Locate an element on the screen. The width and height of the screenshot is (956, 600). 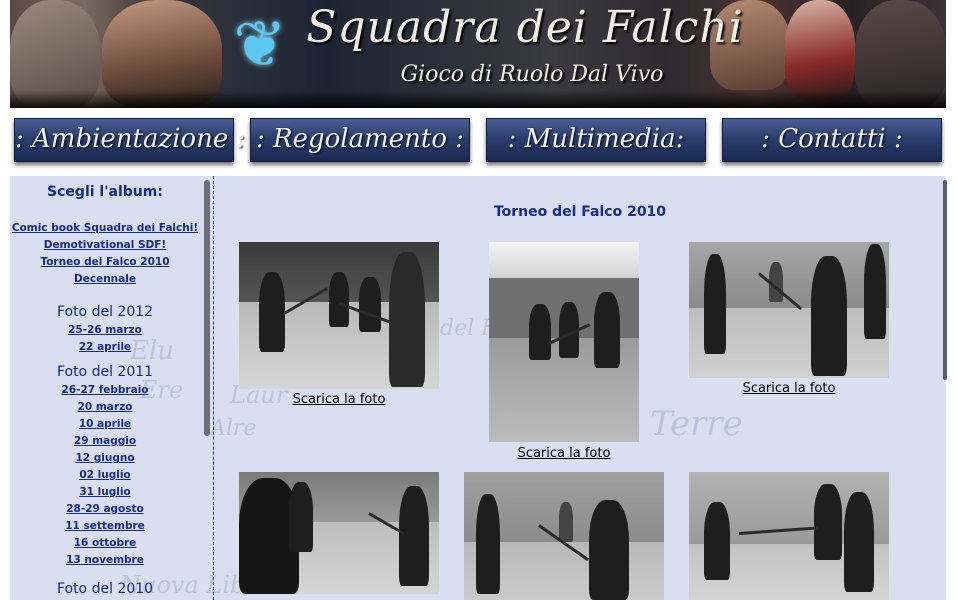
album-link-2011: 11 settembre is located at coordinates (105, 526).